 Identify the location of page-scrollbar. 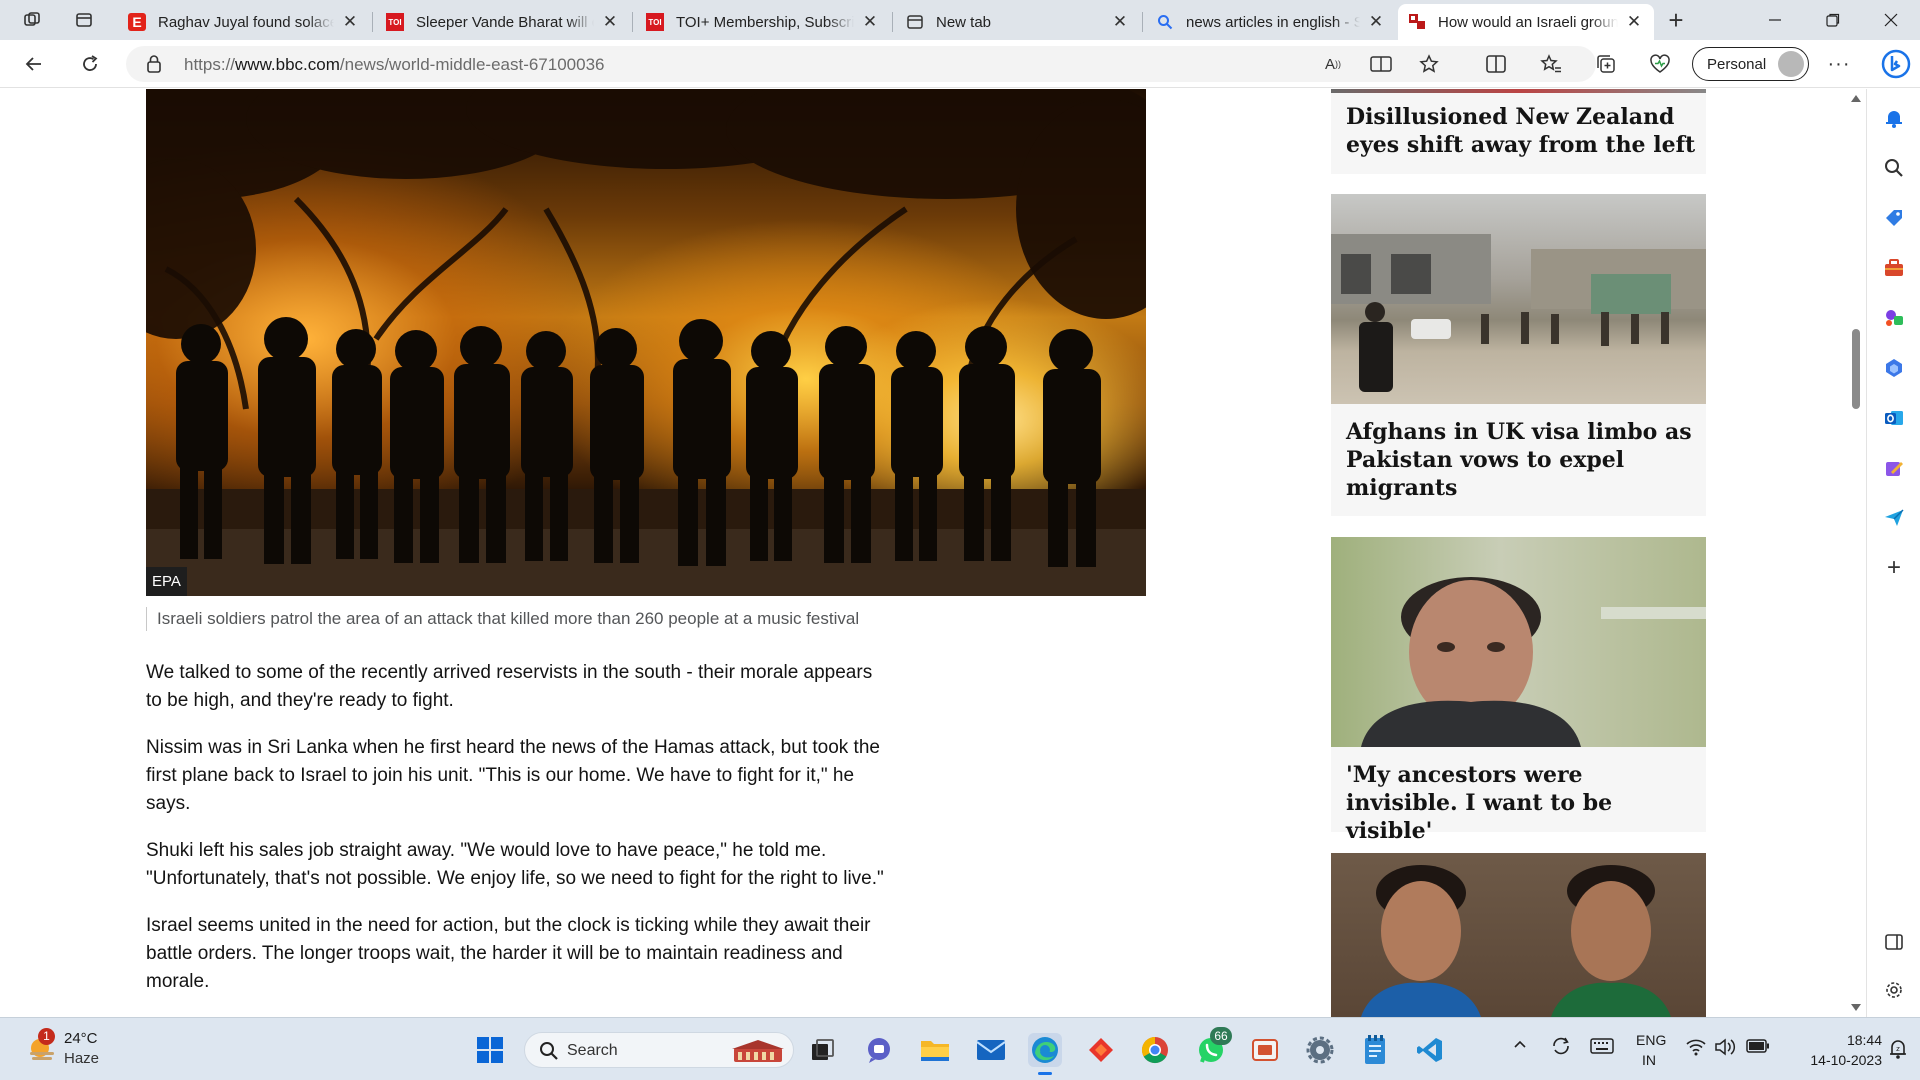
(1856, 553).